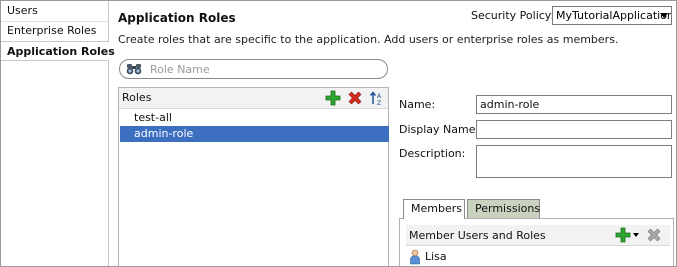 This screenshot has height=267, width=677. What do you see at coordinates (415, 257) in the screenshot?
I see `user-icon` at bounding box center [415, 257].